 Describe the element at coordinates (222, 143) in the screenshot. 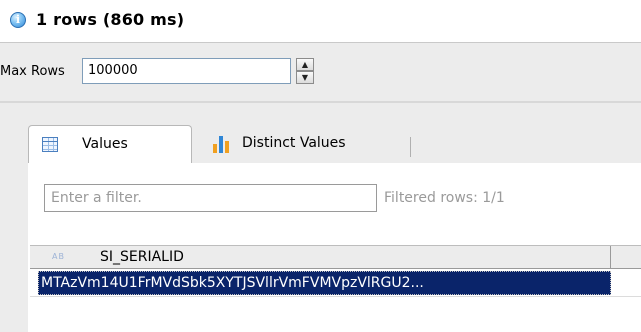

I see `bar-chart-icon` at that location.